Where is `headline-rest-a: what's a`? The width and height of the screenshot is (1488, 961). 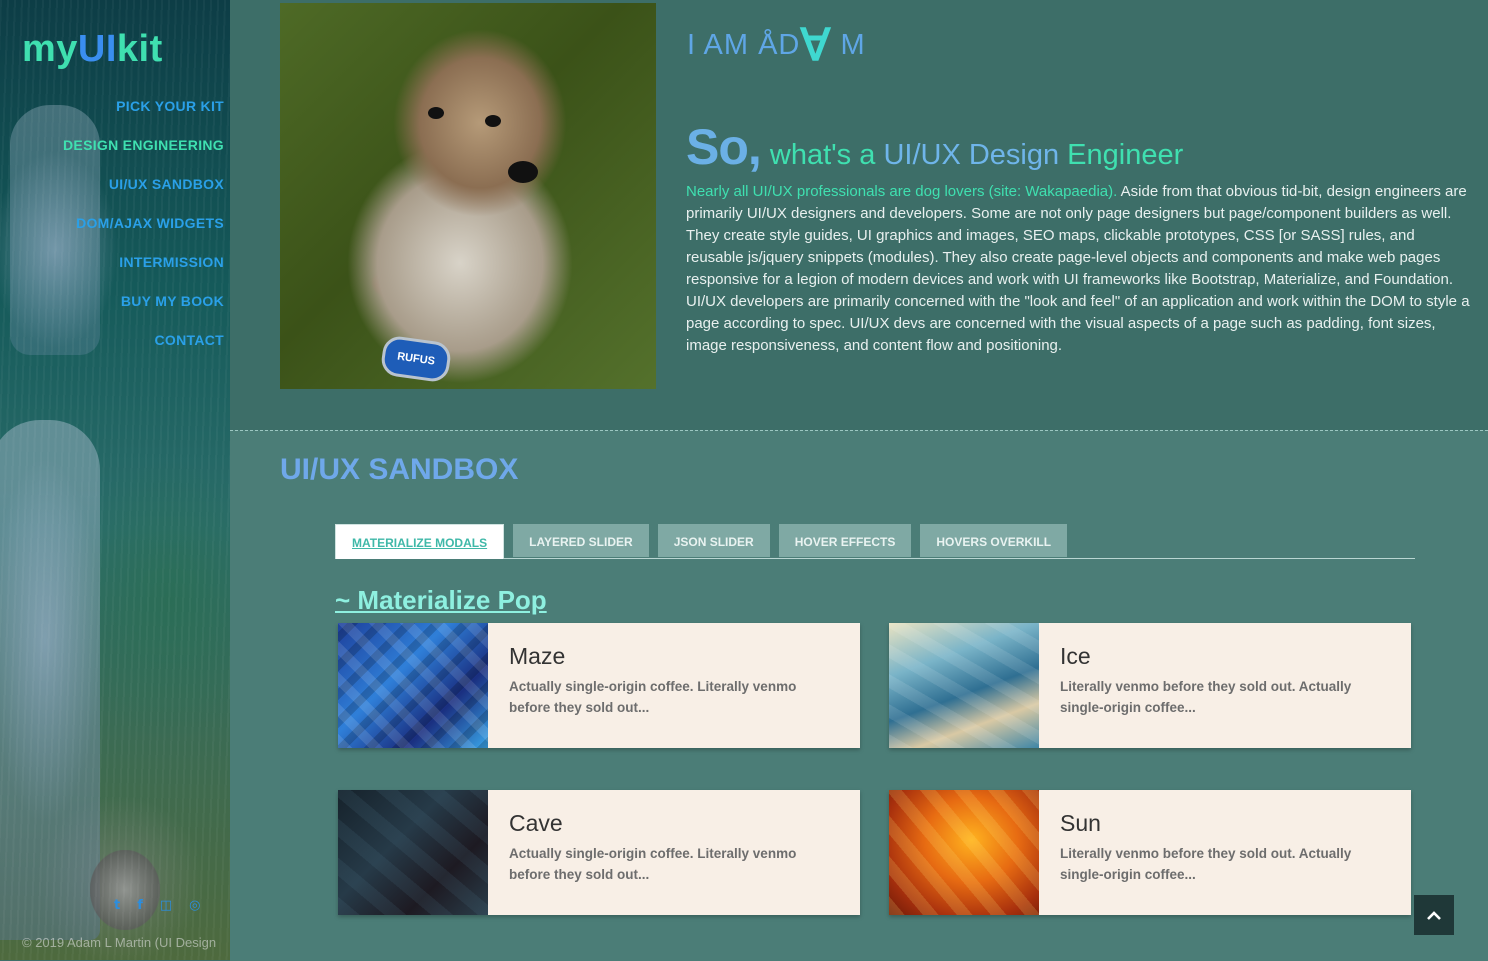
headline-rest-a: what's a is located at coordinates (826, 155).